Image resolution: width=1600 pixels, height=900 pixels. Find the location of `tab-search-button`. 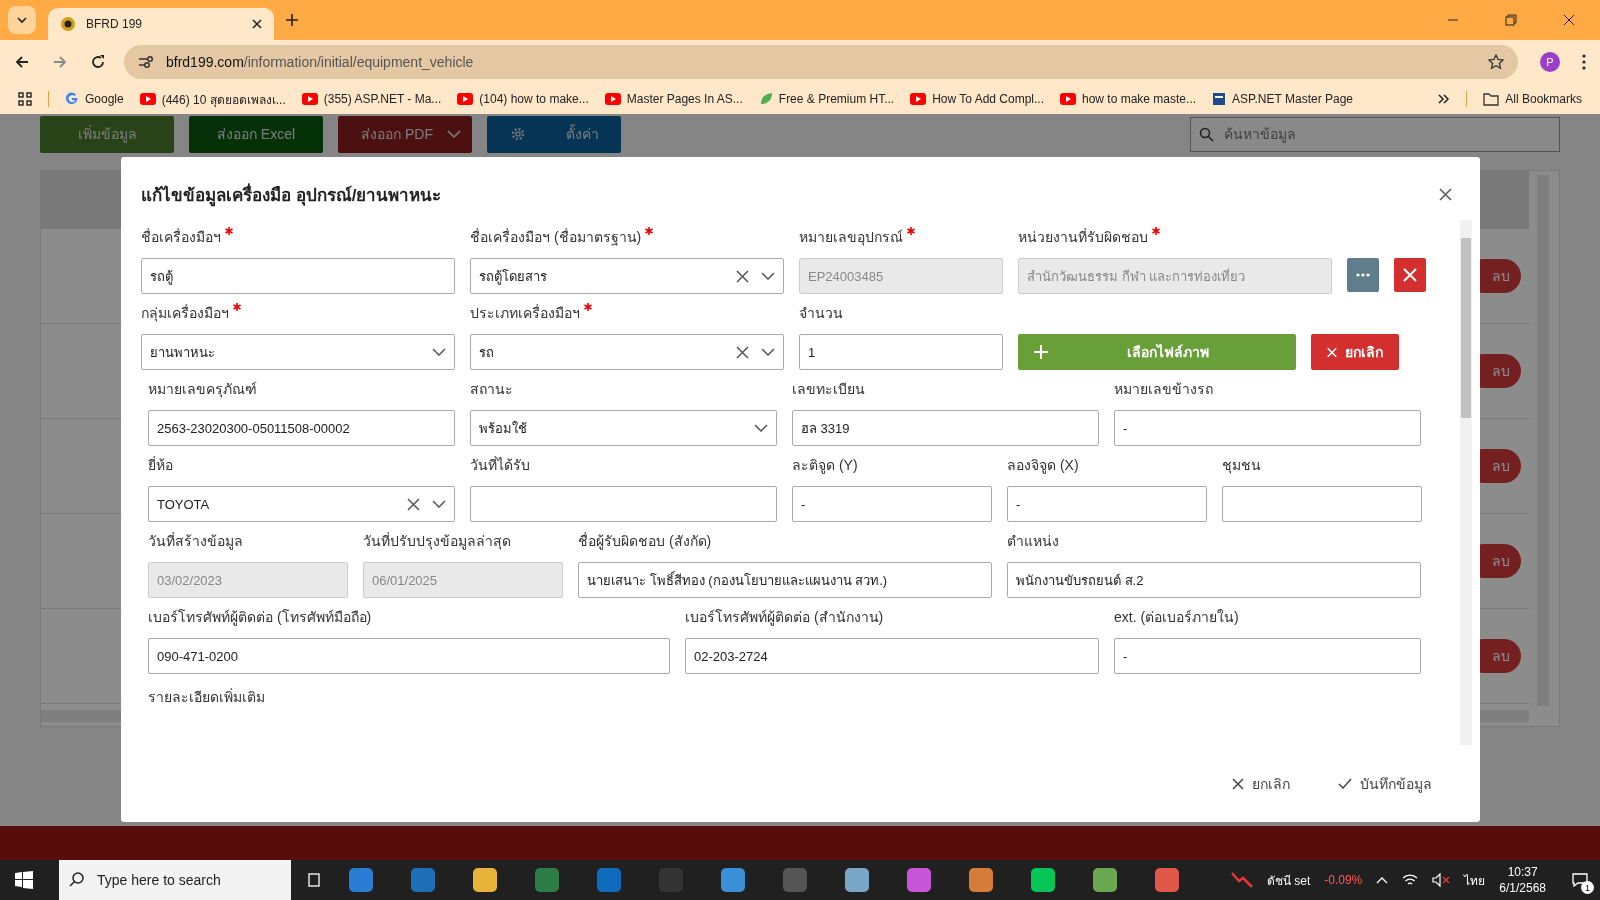

tab-search-button is located at coordinates (22, 20).